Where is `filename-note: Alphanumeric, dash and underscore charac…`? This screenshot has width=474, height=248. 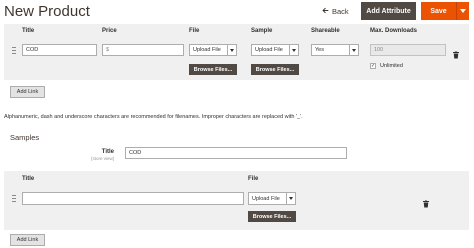
filename-note: Alphanumeric, dash and underscore charac… is located at coordinates (153, 117).